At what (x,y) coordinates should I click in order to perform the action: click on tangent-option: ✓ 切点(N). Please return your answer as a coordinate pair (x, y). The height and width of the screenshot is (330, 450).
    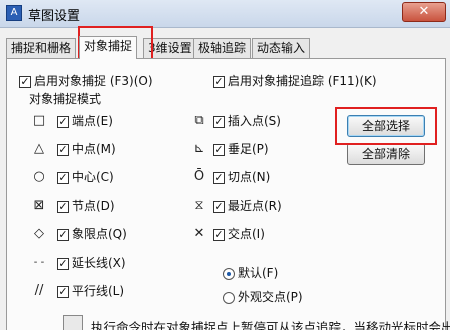
    Looking at the image, I should click on (241, 177).